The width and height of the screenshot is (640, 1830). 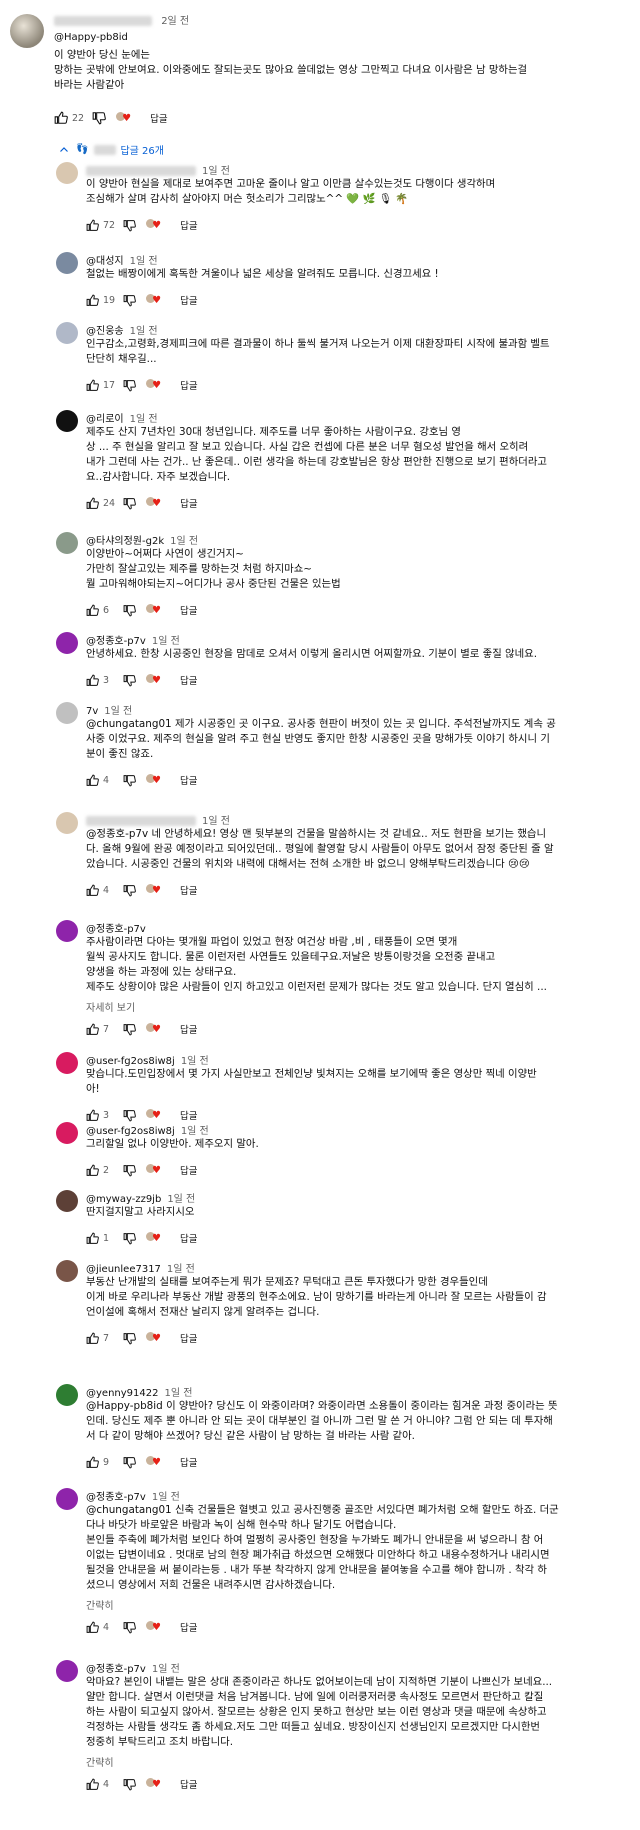 I want to click on like-count: 17, so click(x=109, y=385).